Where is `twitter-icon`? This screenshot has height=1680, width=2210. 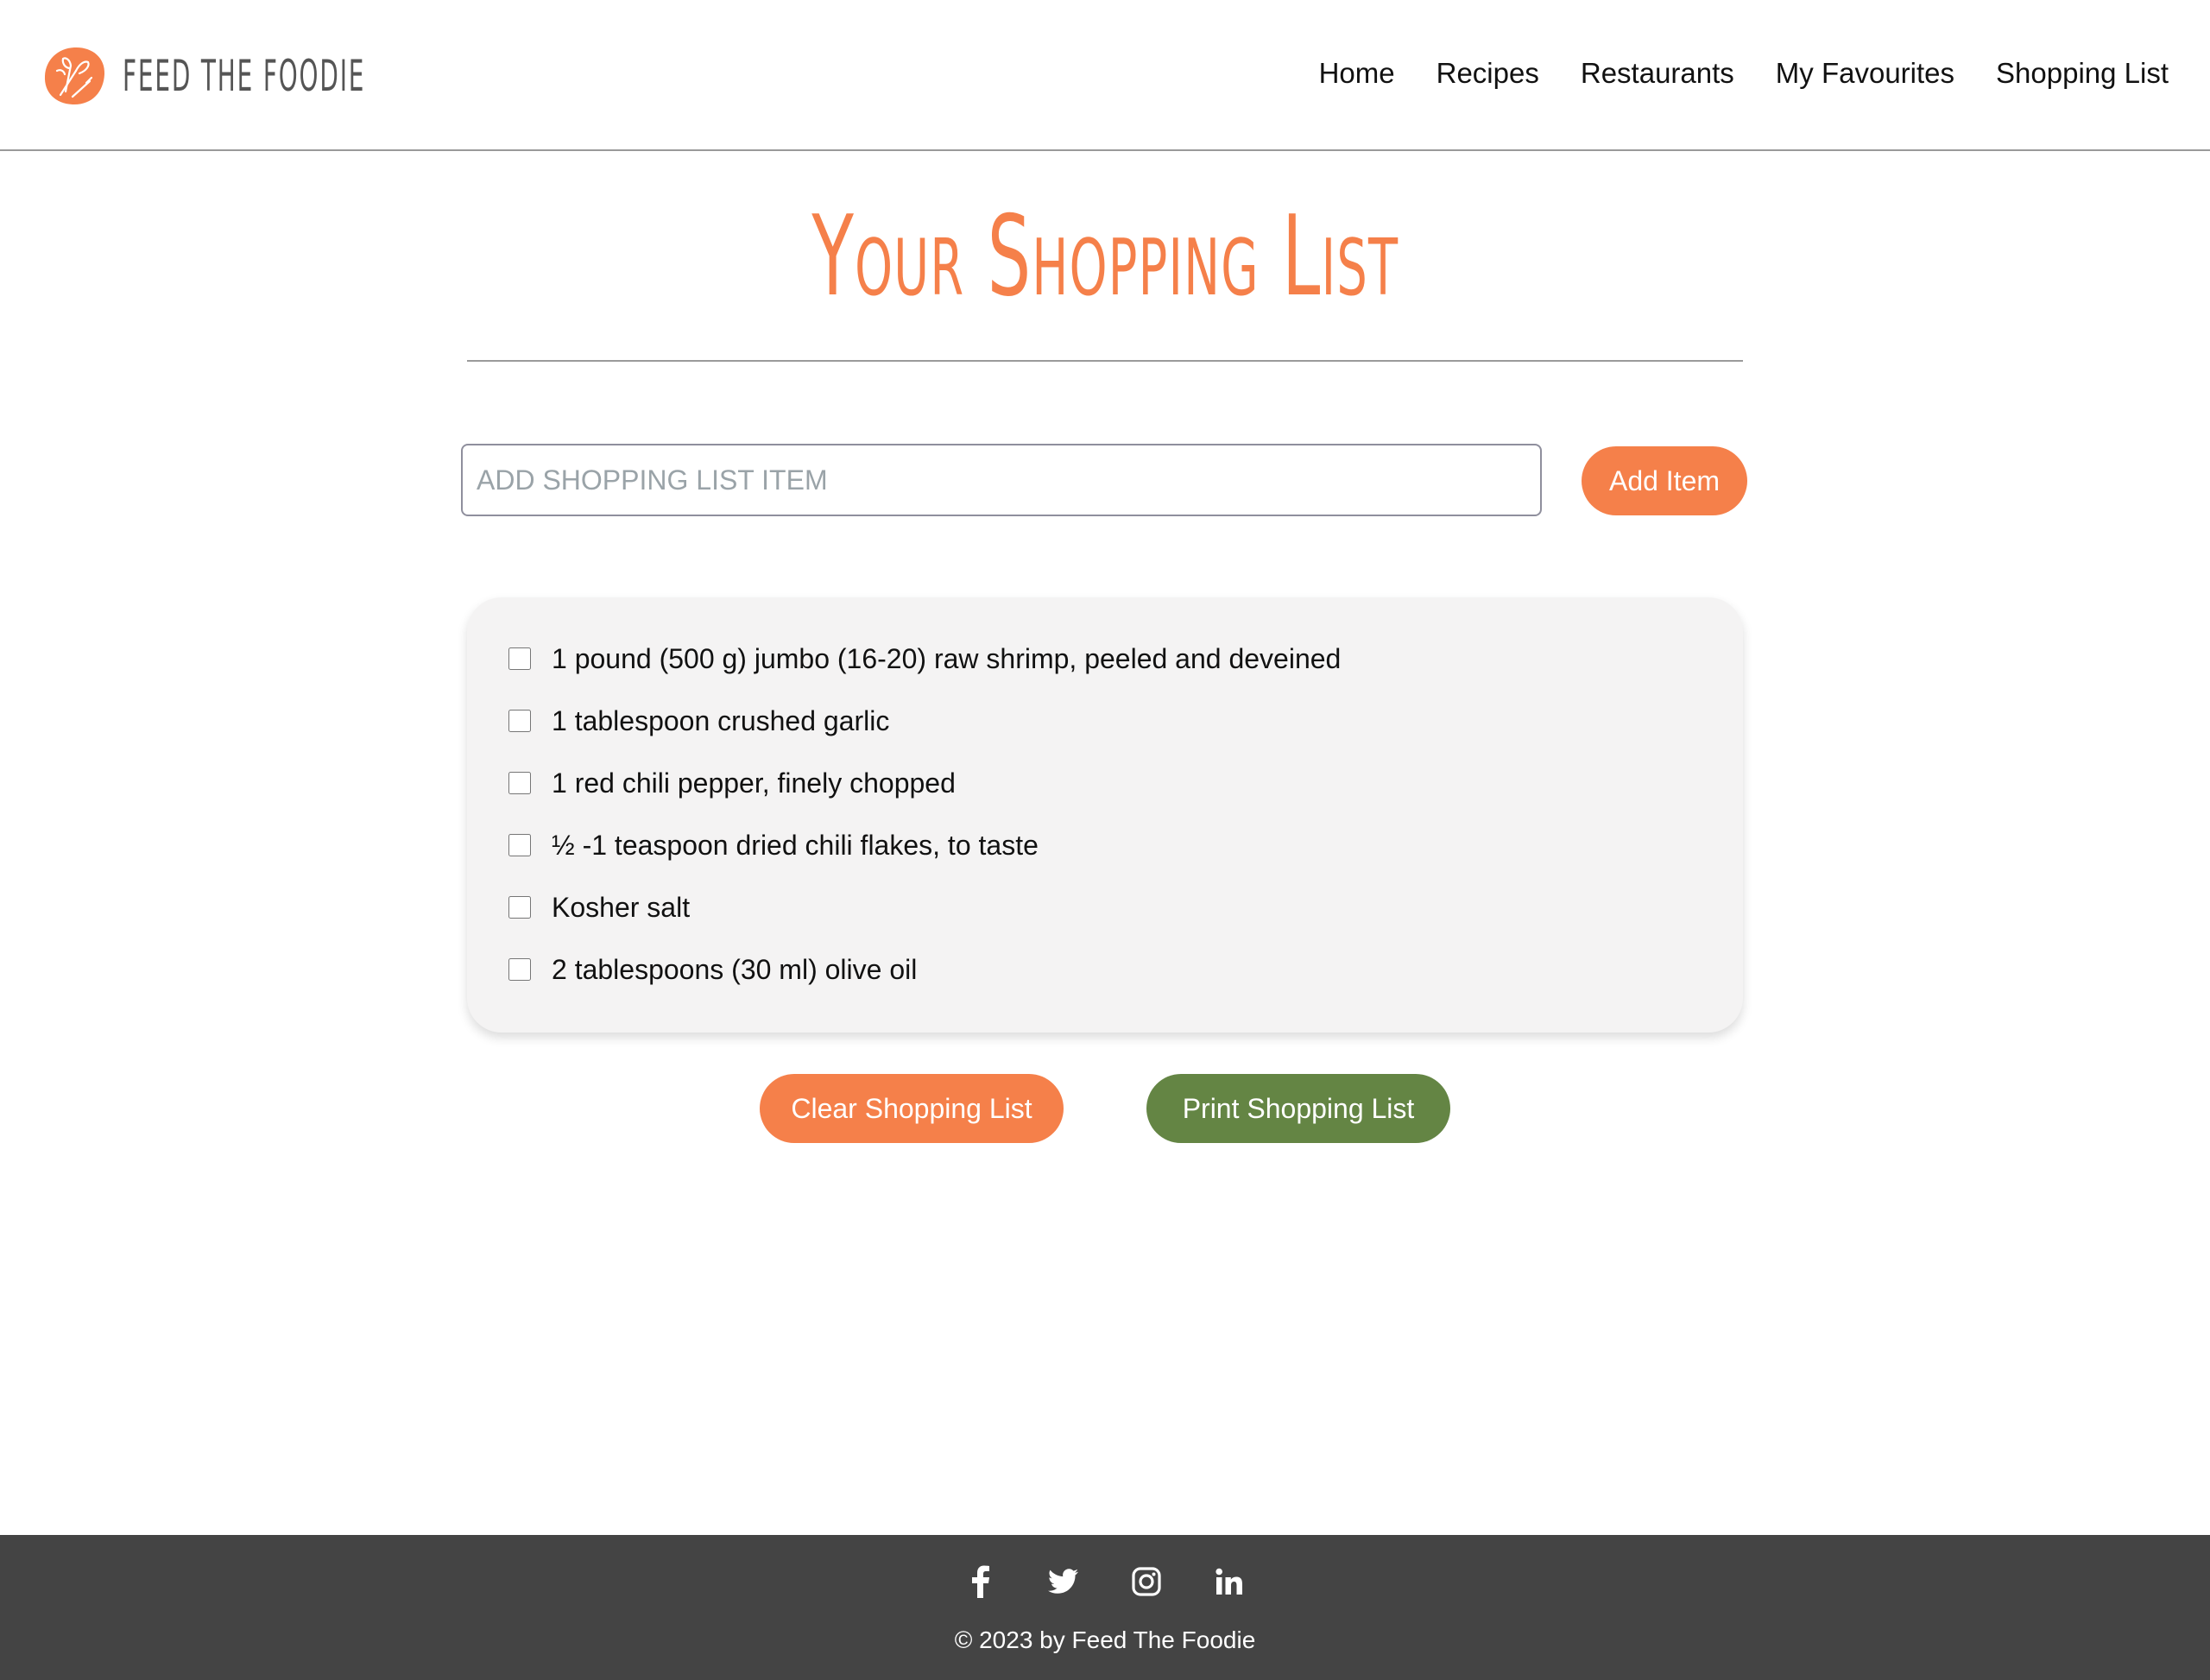
twitter-icon is located at coordinates (1063, 1582).